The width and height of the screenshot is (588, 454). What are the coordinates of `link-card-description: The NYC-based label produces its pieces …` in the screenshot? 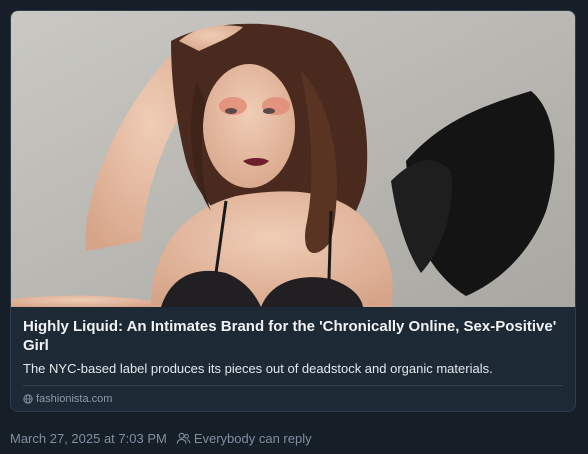 It's located at (258, 368).